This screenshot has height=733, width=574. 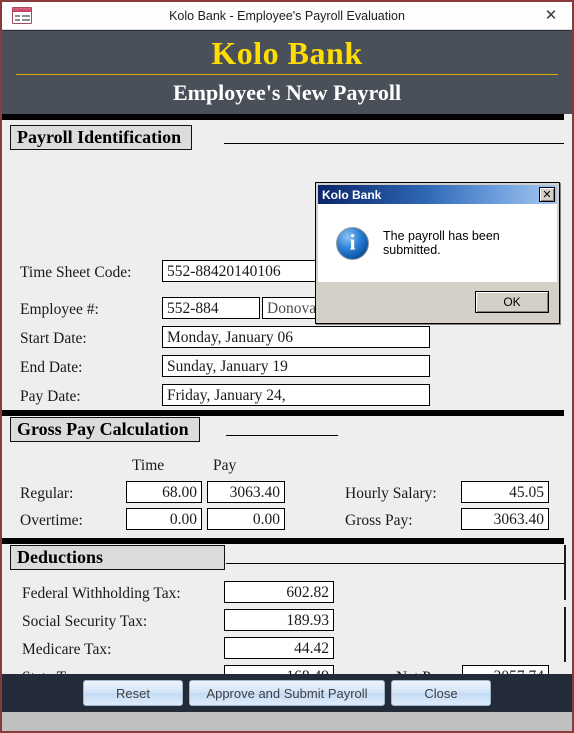 What do you see at coordinates (441, 693) in the screenshot?
I see `close-button: Close` at bounding box center [441, 693].